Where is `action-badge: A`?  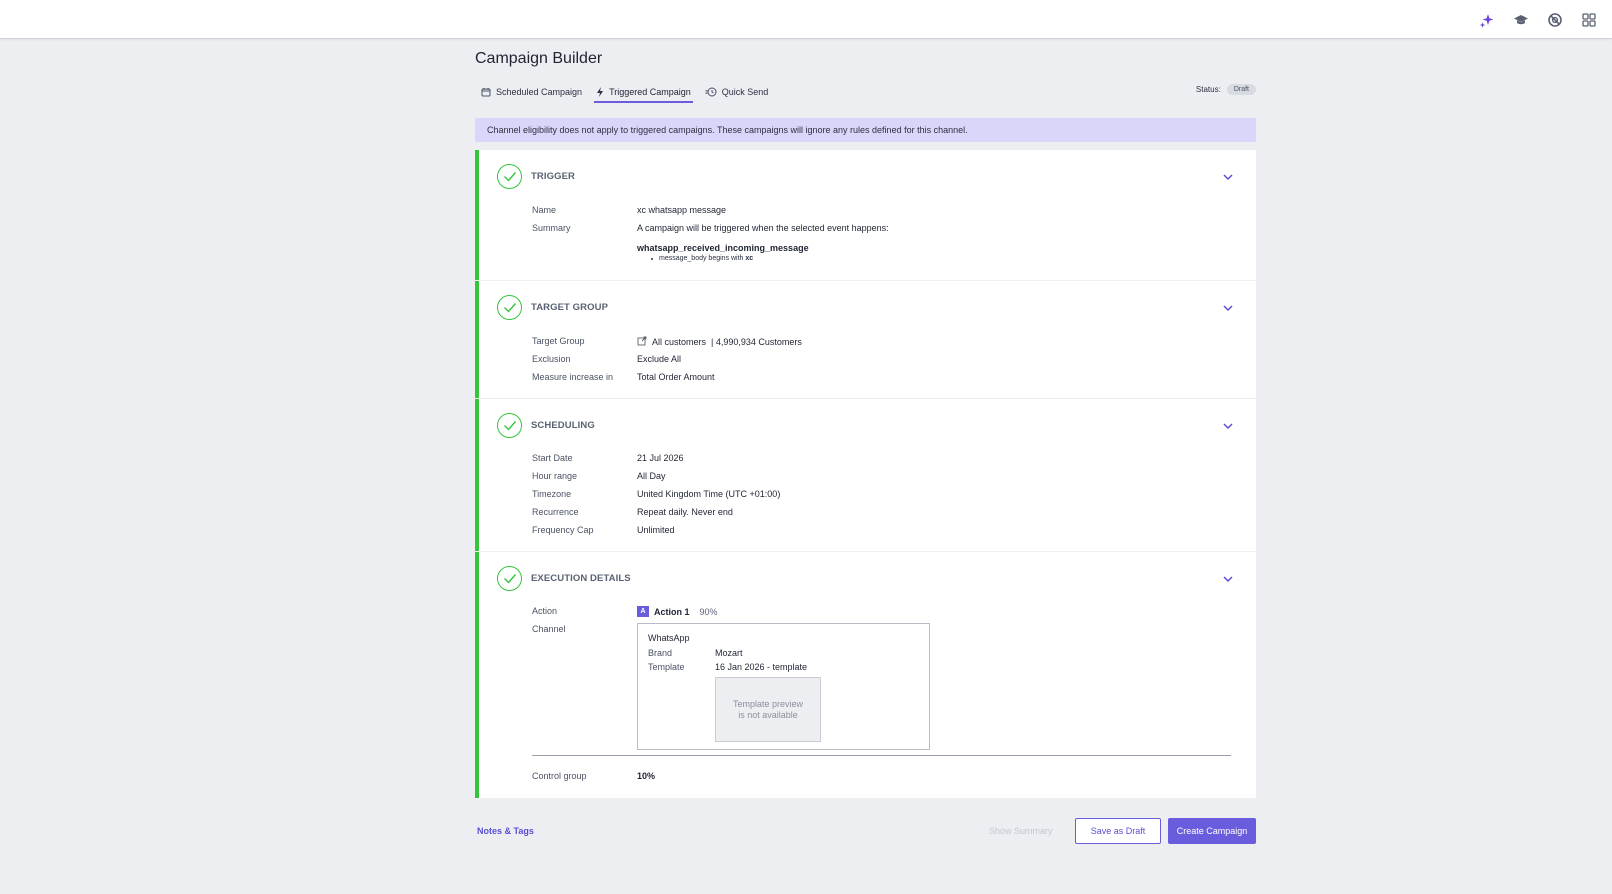
action-badge: A is located at coordinates (643, 611).